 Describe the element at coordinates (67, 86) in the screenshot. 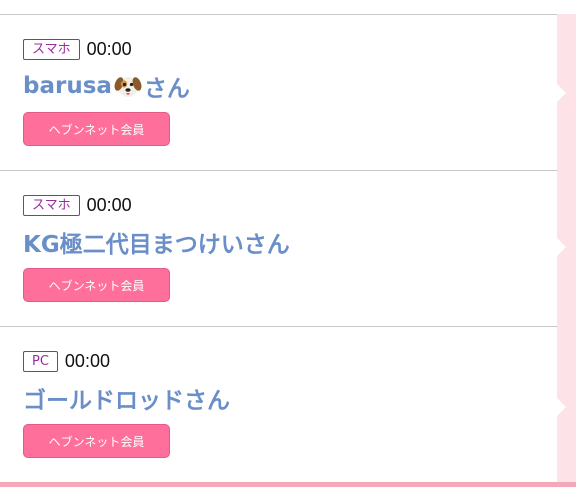

I see `visitor-name-text: barusa` at that location.